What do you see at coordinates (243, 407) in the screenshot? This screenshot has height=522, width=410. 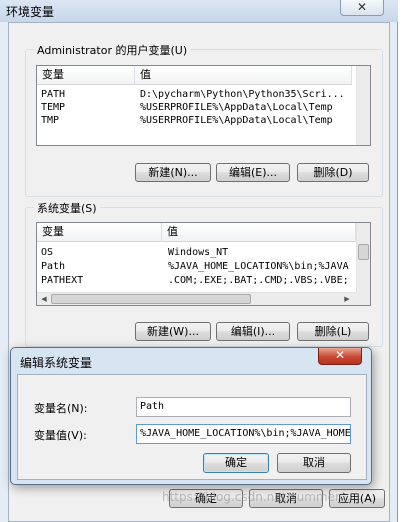 I see `variable-name-field: Path` at bounding box center [243, 407].